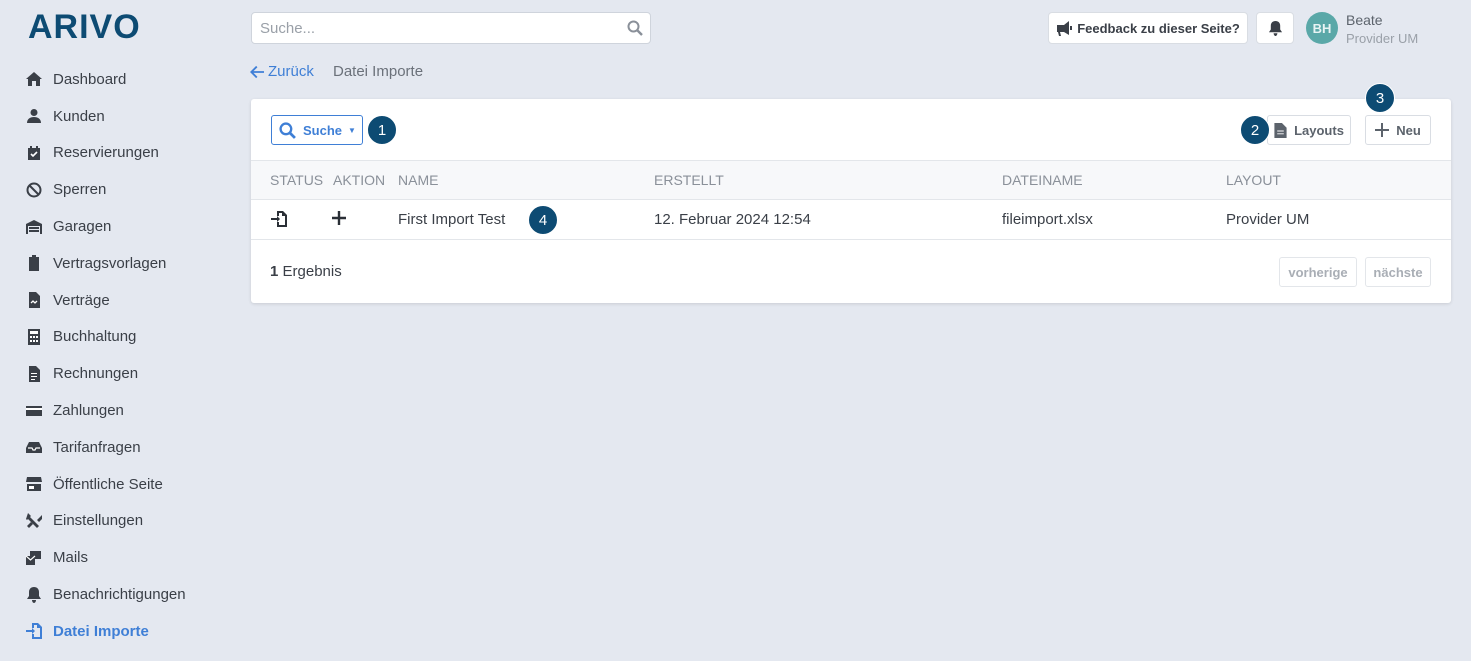  What do you see at coordinates (851, 271) in the screenshot?
I see `table-footer: 1 Ergebnis vorherige nächste` at bounding box center [851, 271].